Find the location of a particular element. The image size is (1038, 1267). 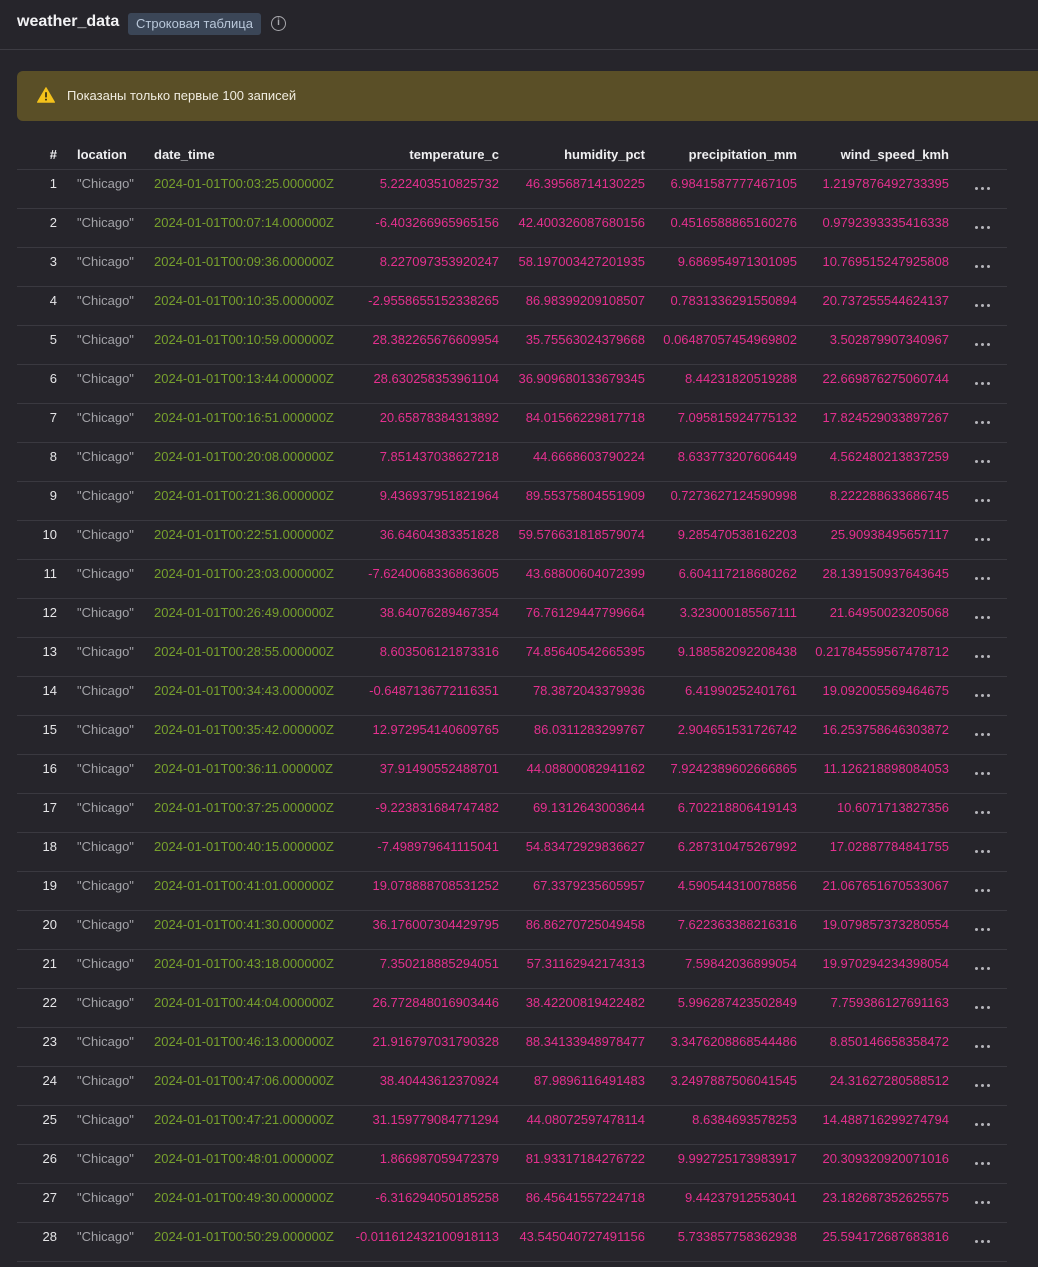

cell-date-time: 2024-01-01T00:41:30.000000Z is located at coordinates (254, 930).